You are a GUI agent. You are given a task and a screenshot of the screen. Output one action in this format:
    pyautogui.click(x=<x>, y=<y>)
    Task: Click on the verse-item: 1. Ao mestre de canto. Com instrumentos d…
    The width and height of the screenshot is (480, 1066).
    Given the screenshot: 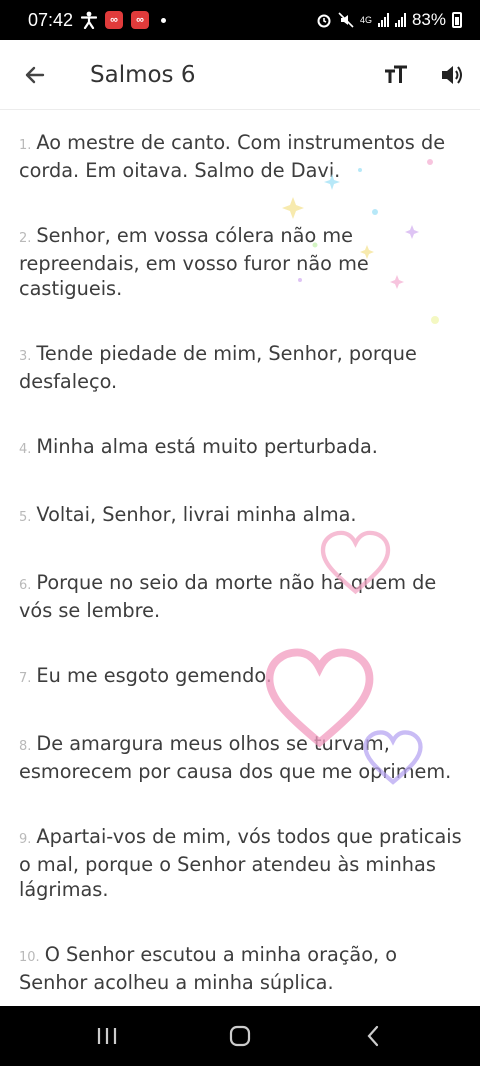 What is the action you would take?
    pyautogui.click(x=240, y=156)
    